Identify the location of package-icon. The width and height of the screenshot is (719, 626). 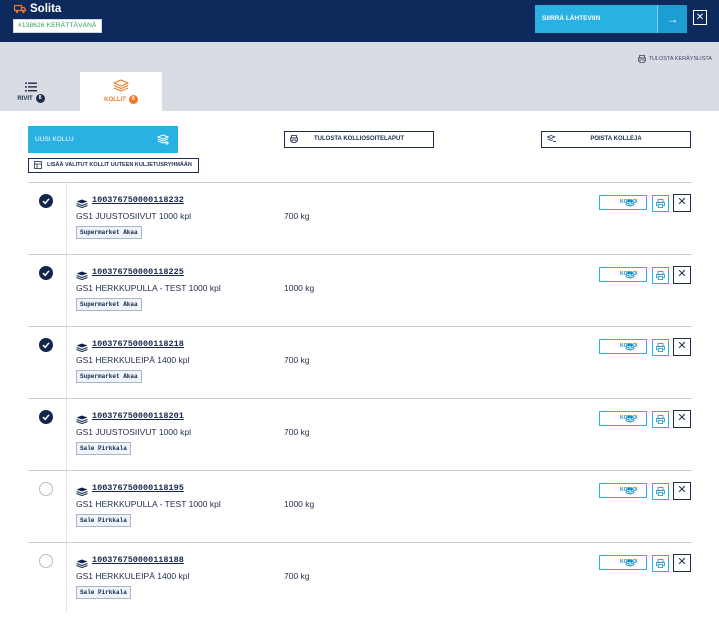
(121, 85).